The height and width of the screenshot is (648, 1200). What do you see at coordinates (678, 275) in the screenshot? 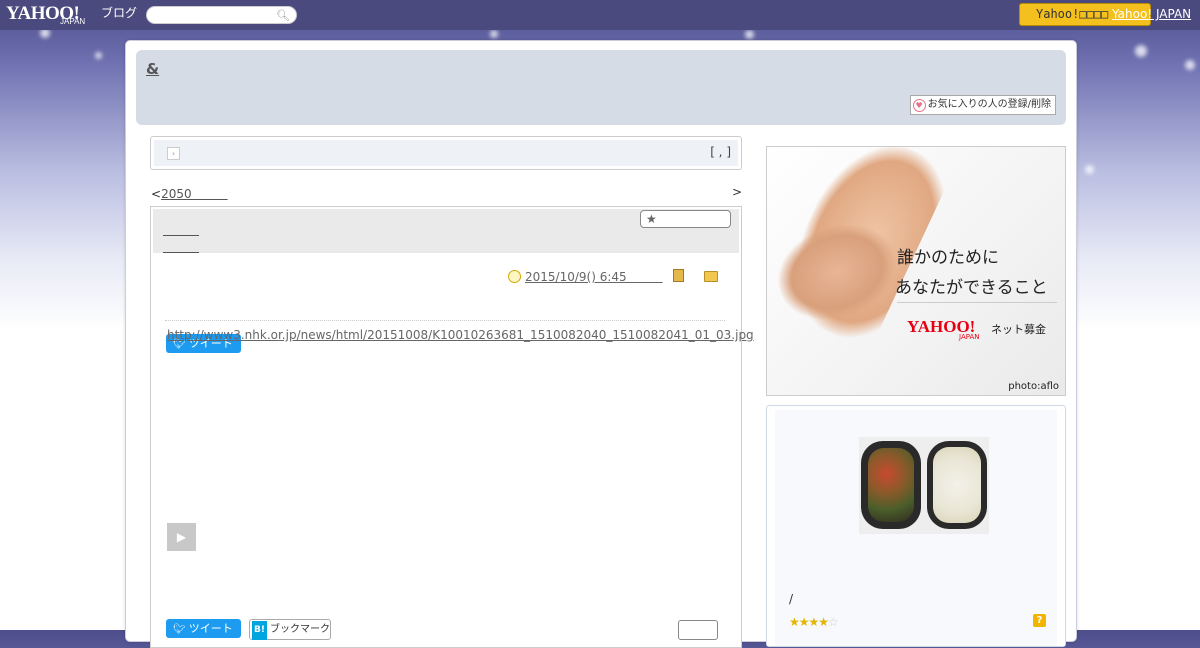
I see `book-icon` at bounding box center [678, 275].